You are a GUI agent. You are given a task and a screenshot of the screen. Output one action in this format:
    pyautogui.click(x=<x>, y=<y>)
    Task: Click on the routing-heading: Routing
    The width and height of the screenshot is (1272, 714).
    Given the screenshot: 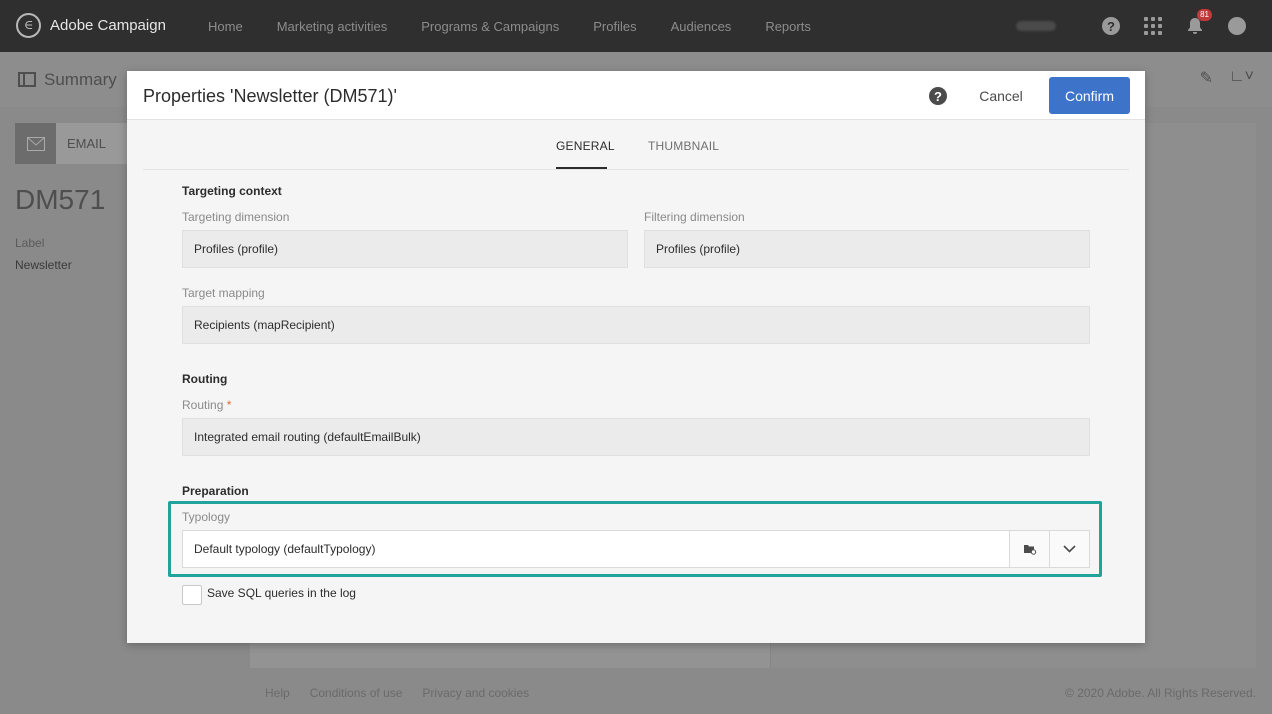 What is the action you would take?
    pyautogui.click(x=205, y=379)
    